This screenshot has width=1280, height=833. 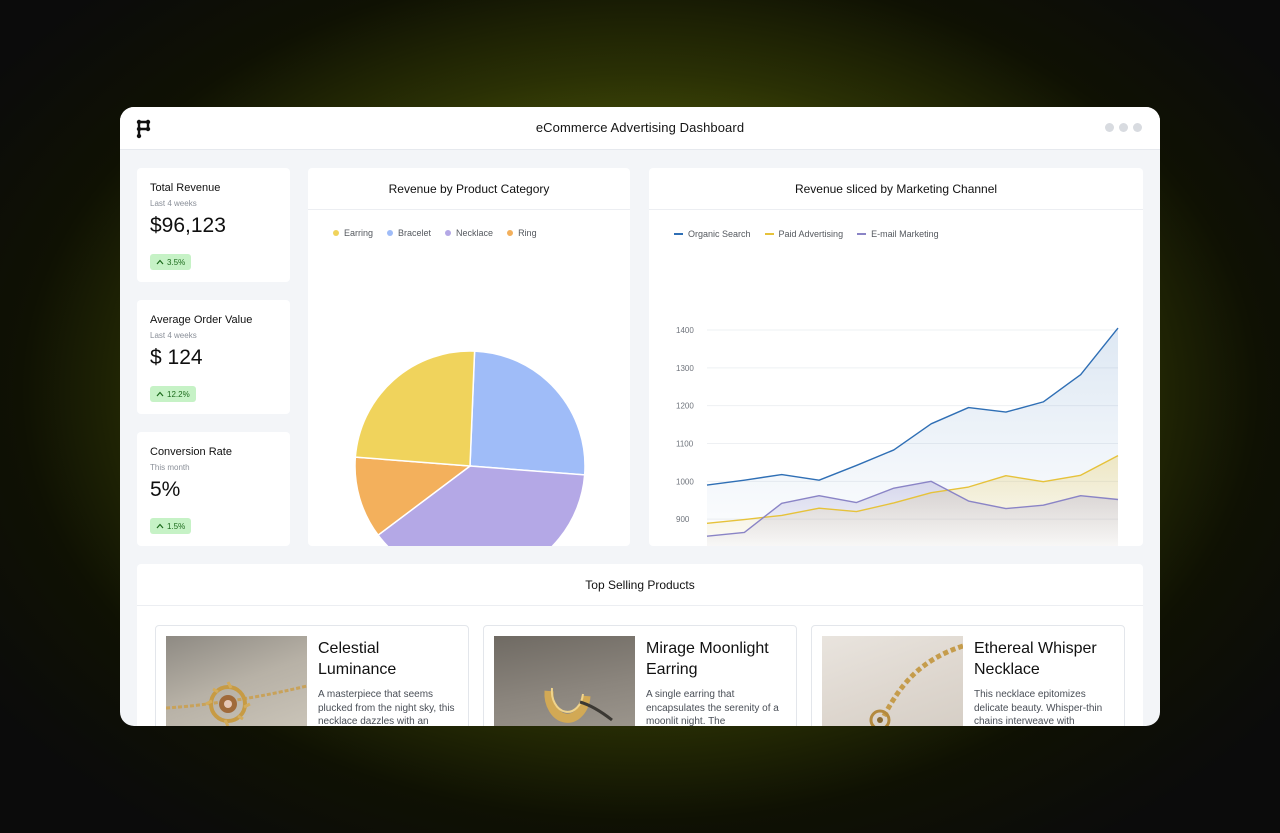 What do you see at coordinates (191, 452) in the screenshot?
I see `kpi-label: Conversion Rate` at bounding box center [191, 452].